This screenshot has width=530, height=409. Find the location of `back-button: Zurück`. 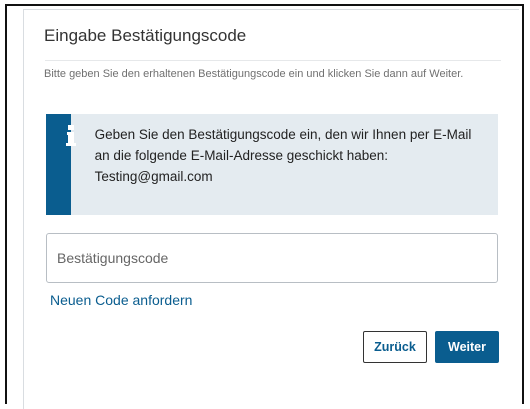

back-button: Zurück is located at coordinates (395, 347).